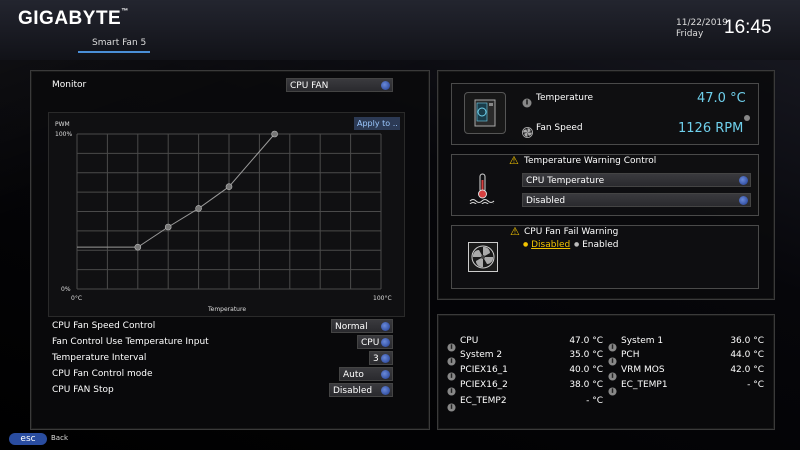 This screenshot has width=800, height=450. What do you see at coordinates (747, 118) in the screenshot?
I see `status-dot-icon` at bounding box center [747, 118].